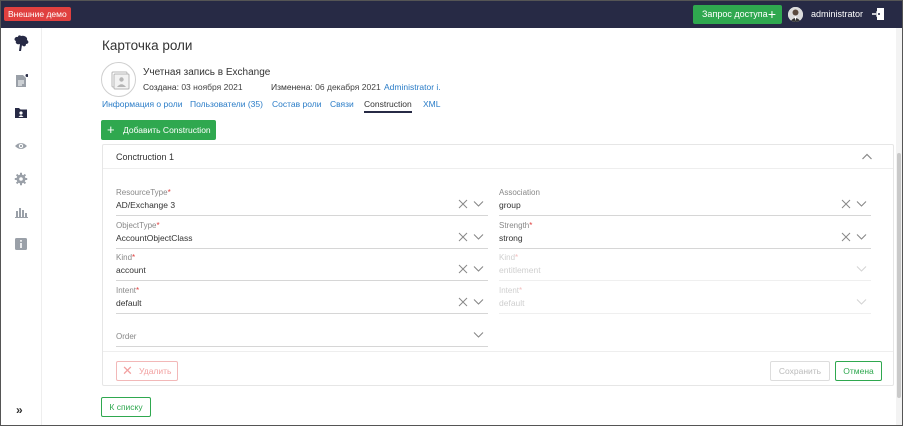 This screenshot has height=426, width=903. Describe the element at coordinates (207, 72) in the screenshot. I see `role-name: Учетная запись в Exchange` at that location.